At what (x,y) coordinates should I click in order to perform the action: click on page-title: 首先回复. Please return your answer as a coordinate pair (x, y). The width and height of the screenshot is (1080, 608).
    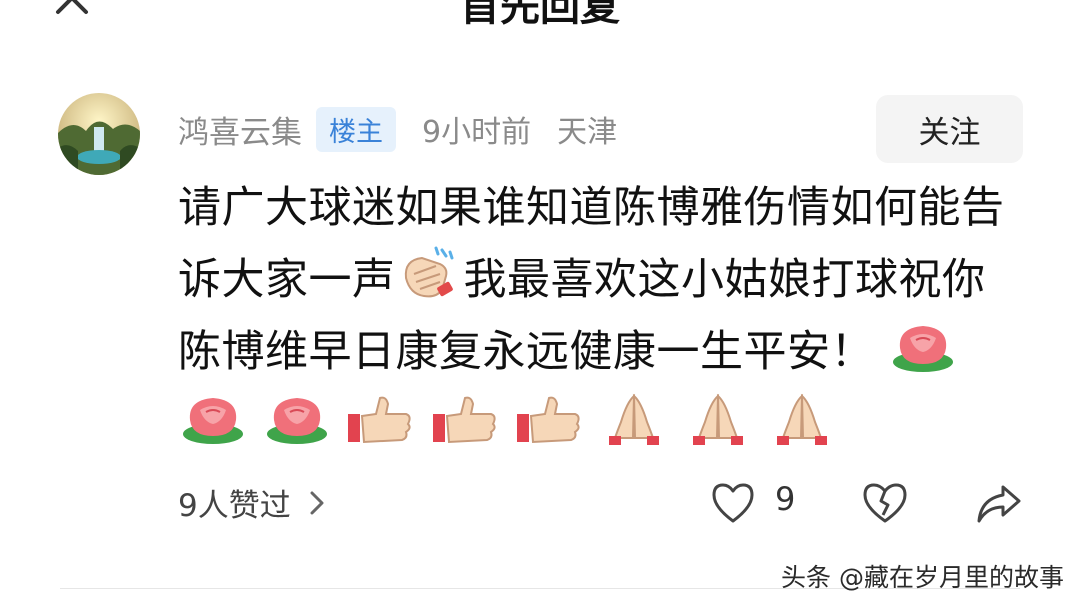
    Looking at the image, I should click on (540, 15).